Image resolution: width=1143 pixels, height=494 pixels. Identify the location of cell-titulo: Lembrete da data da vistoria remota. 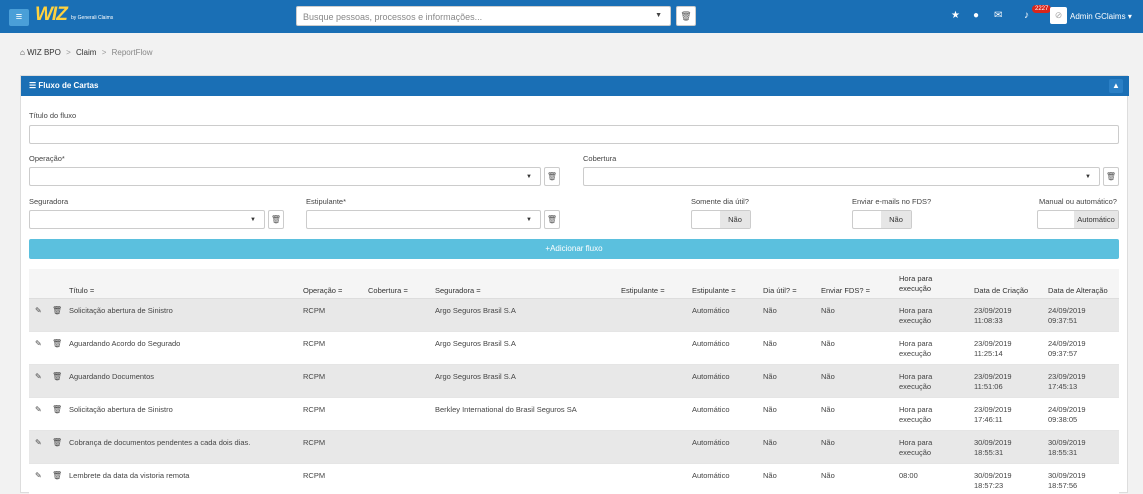
(129, 475).